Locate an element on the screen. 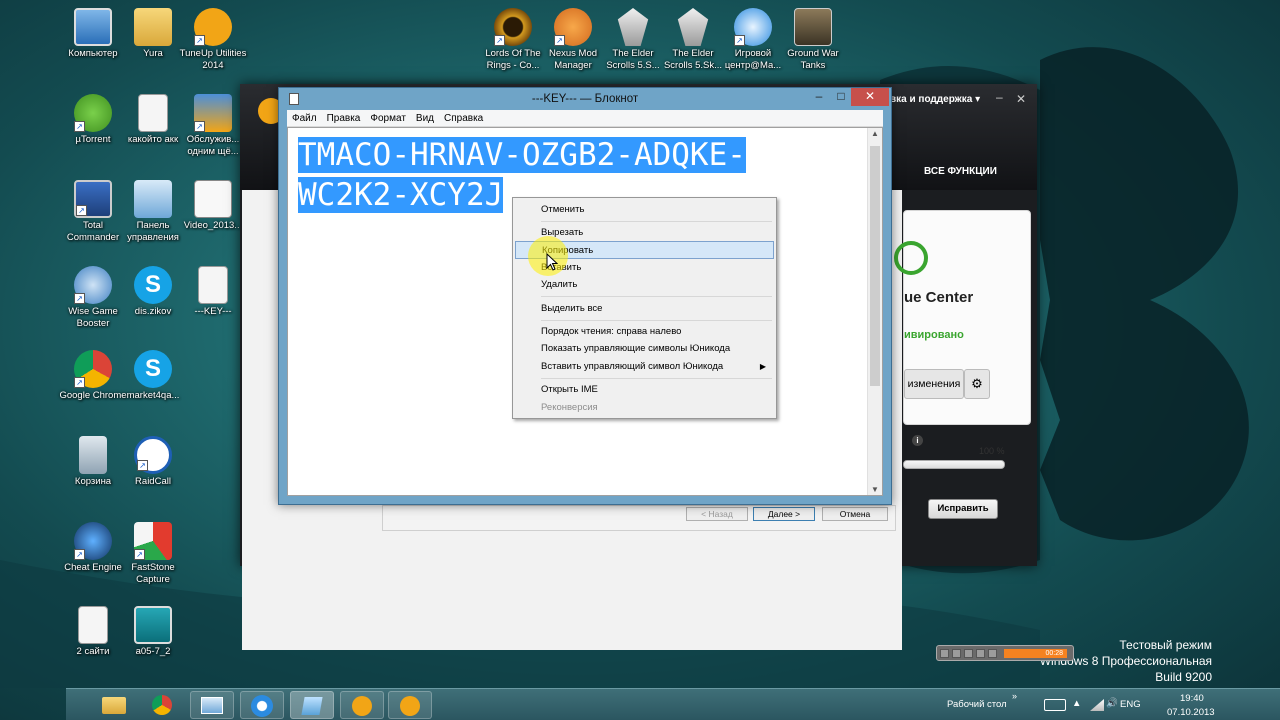 The width and height of the screenshot is (1280, 720). maintenance-icon: ↗ is located at coordinates (213, 113).